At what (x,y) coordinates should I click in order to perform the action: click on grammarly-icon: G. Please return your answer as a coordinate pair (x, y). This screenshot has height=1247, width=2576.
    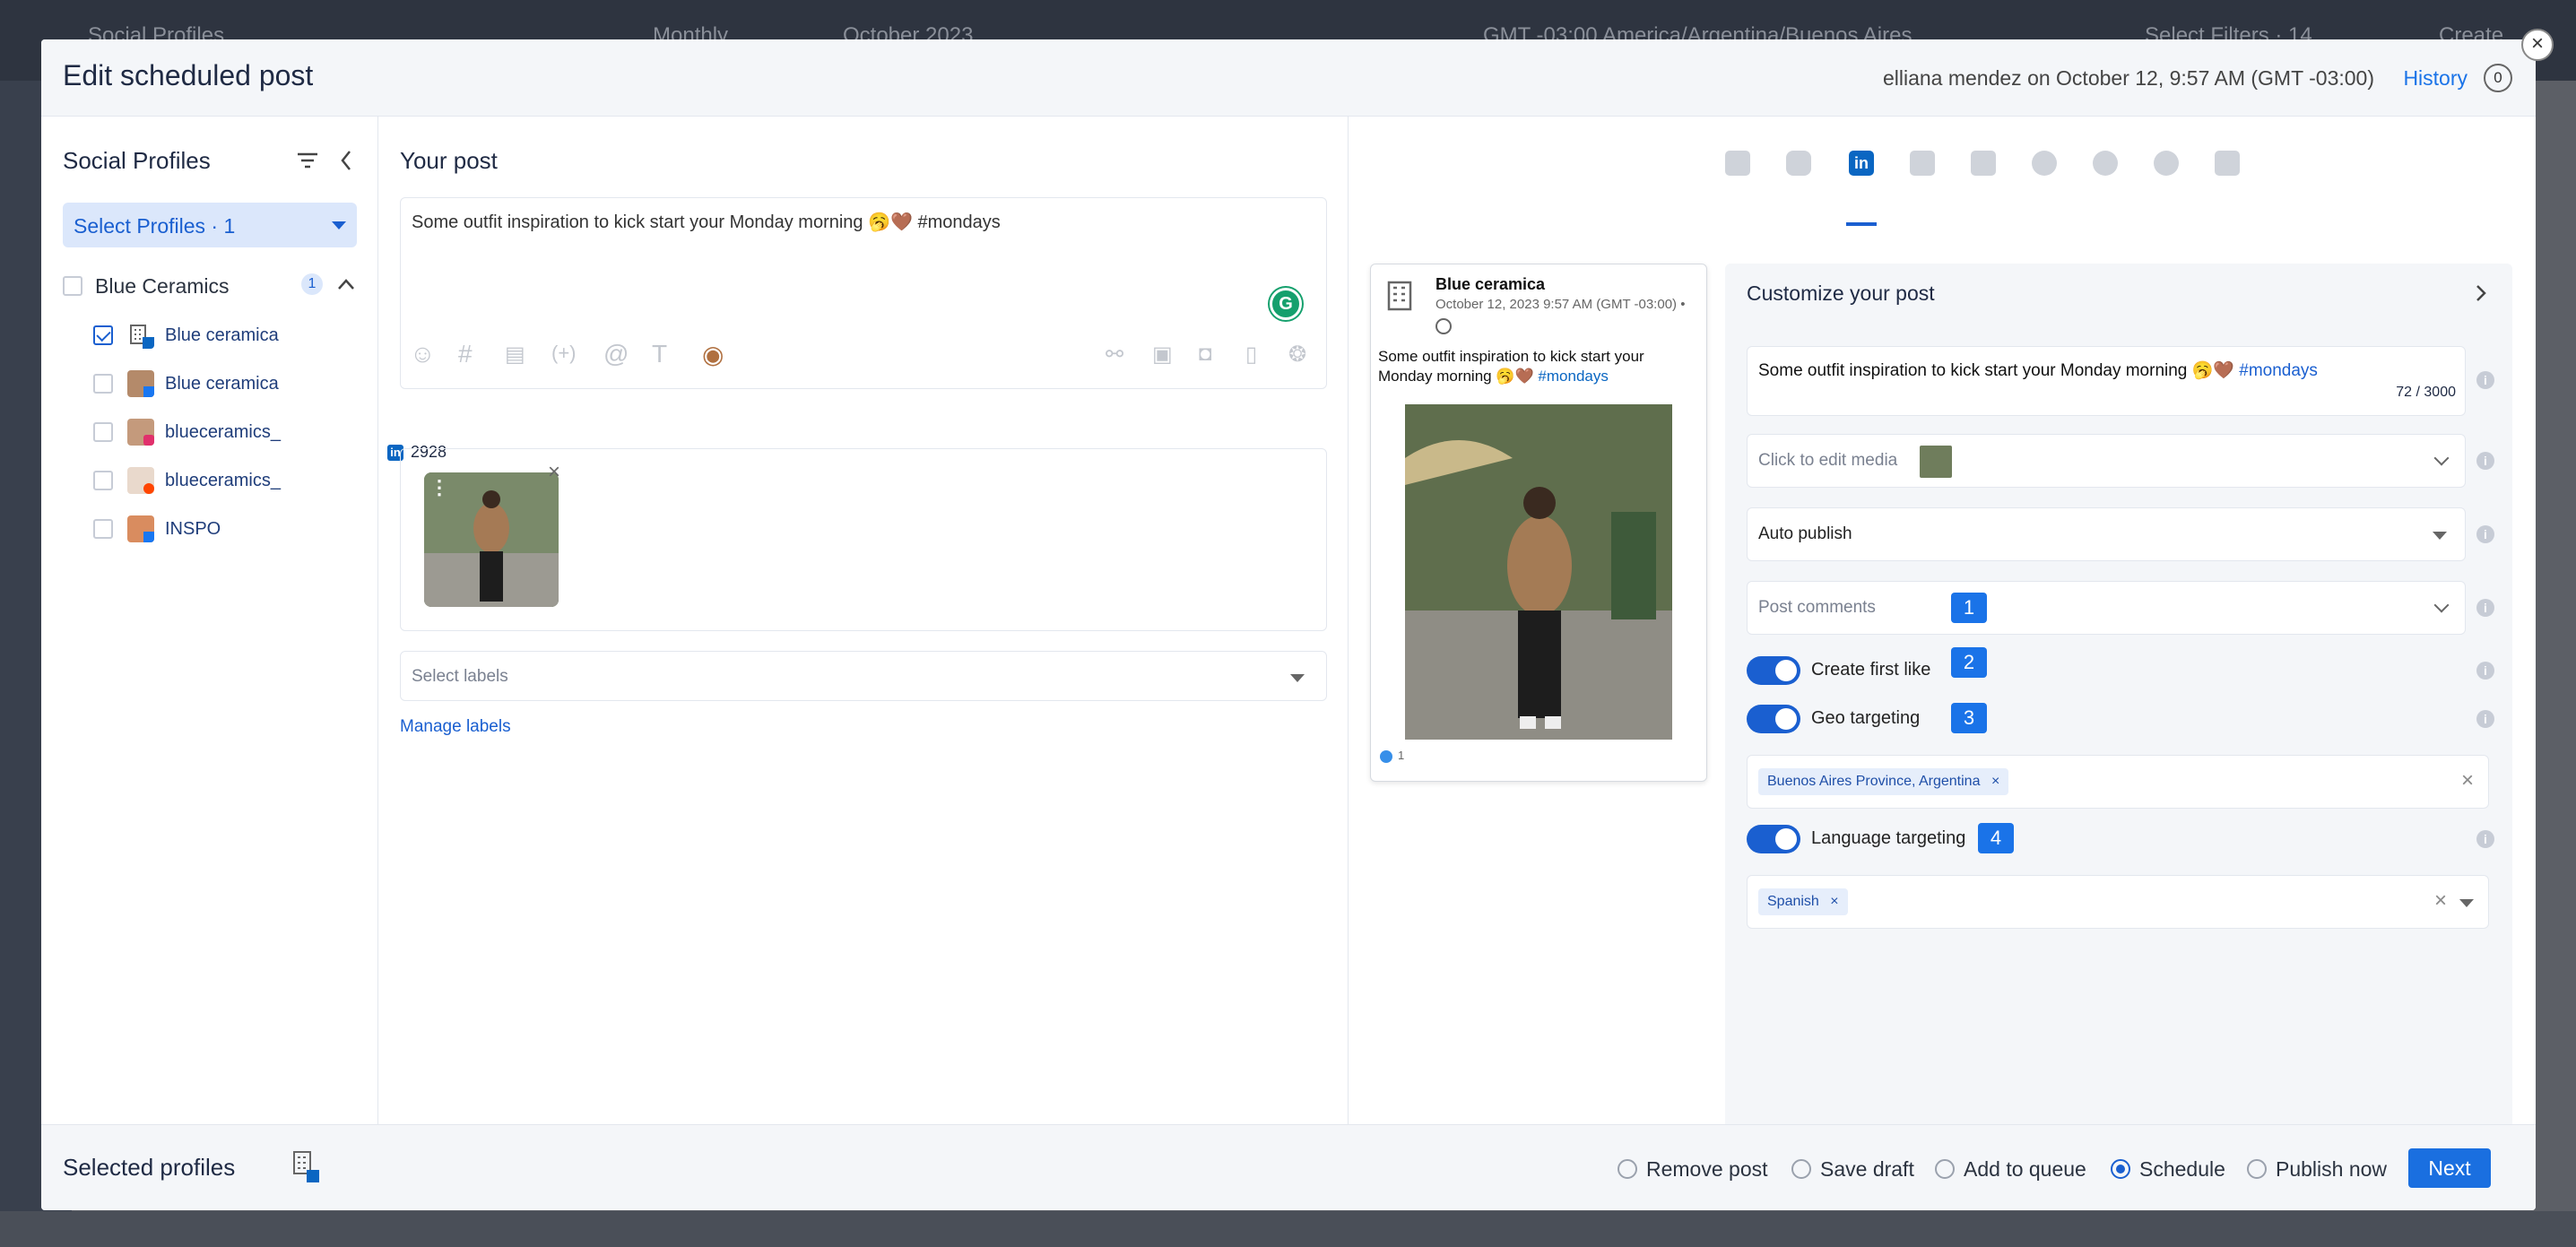
    Looking at the image, I should click on (1286, 304).